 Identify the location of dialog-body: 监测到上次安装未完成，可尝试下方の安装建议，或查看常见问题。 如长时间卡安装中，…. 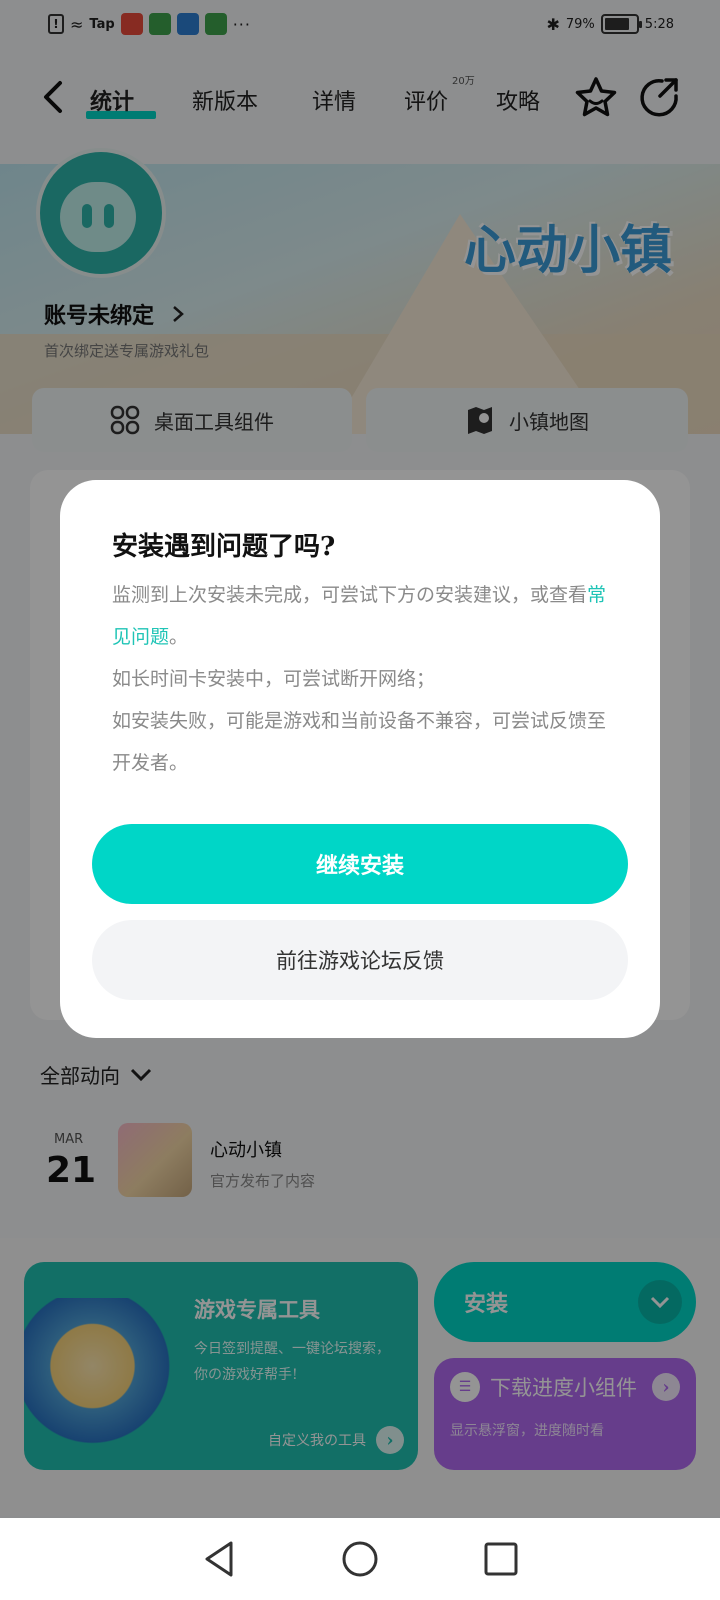
(362, 679).